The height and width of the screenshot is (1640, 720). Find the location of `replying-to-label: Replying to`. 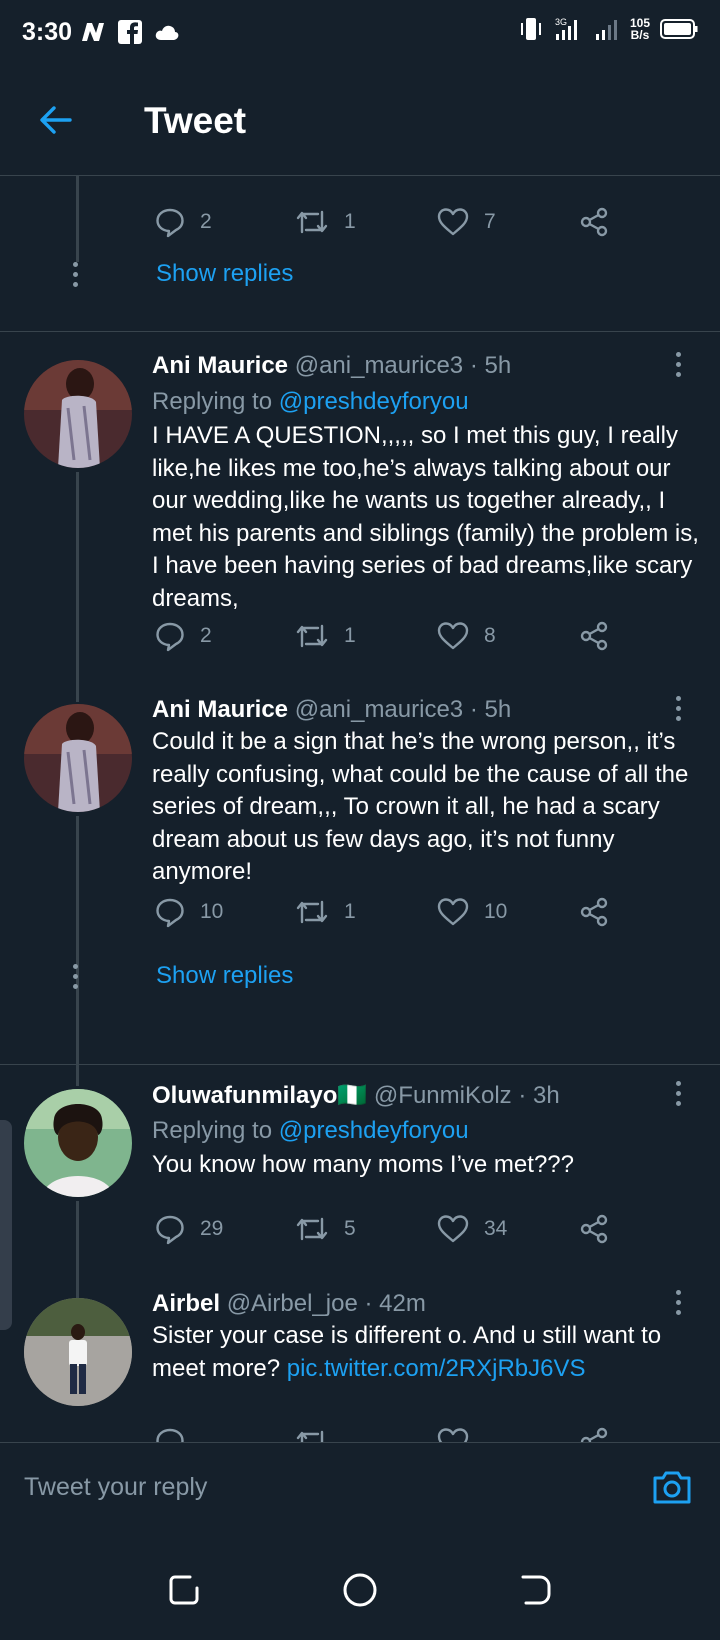

replying-to-label: Replying to is located at coordinates (212, 401).